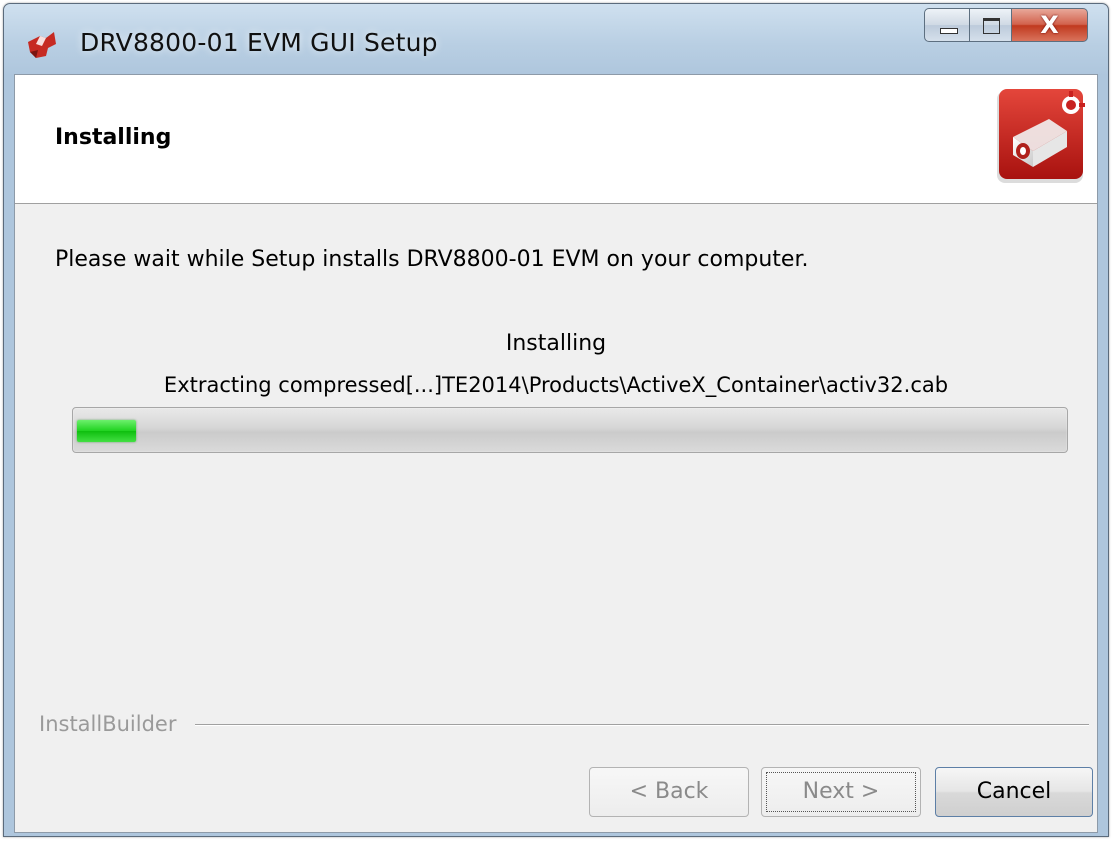 The width and height of the screenshot is (1114, 843). I want to click on close-icon: X, so click(1049, 25).